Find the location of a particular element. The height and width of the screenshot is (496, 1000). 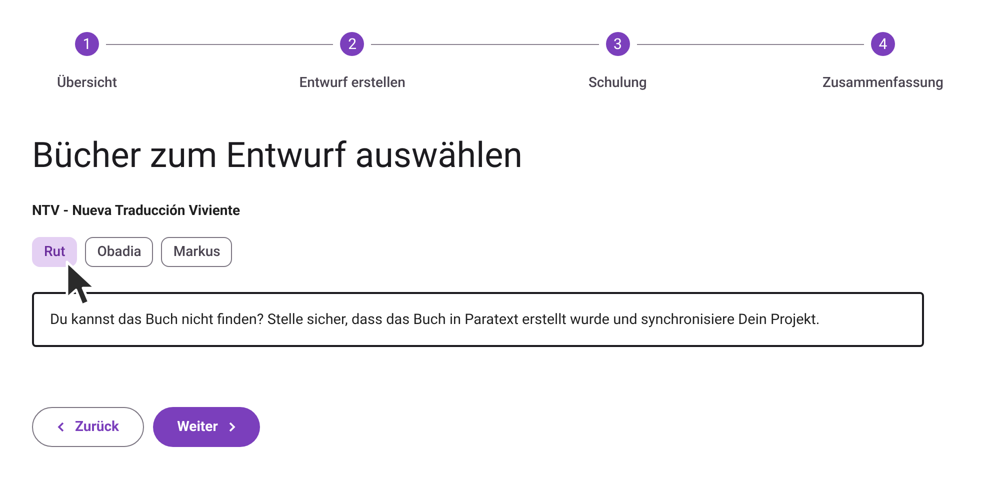

page-title: Bücher zum Entwurf auswählen is located at coordinates (278, 156).